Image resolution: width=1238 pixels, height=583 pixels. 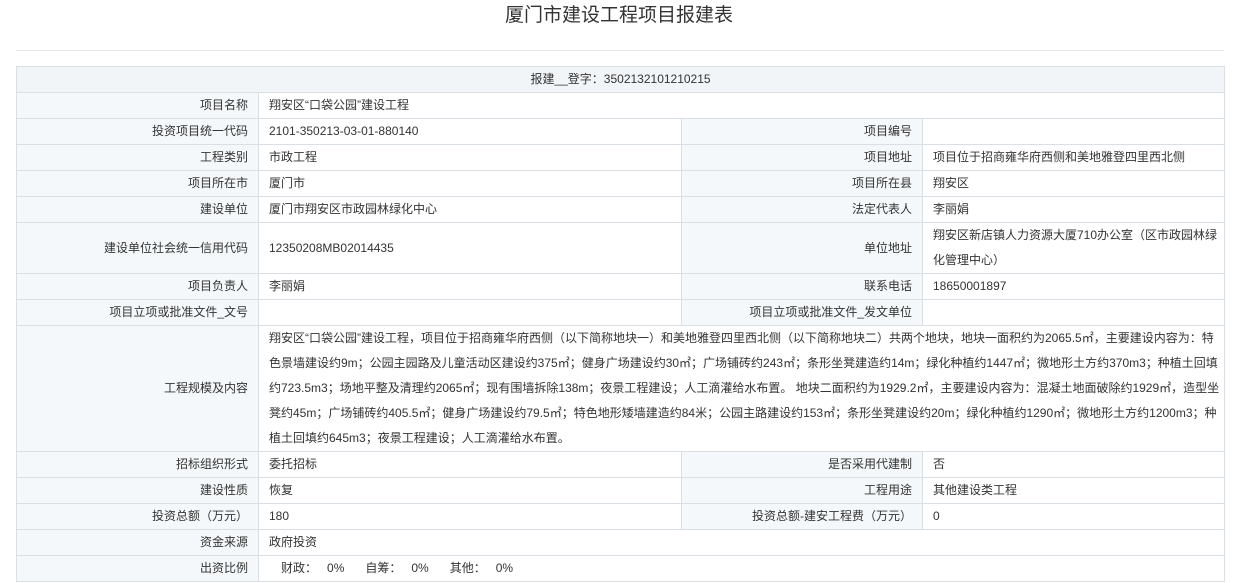 I want to click on registration-header: 报建__登字：3502132101210215, so click(x=620, y=79).